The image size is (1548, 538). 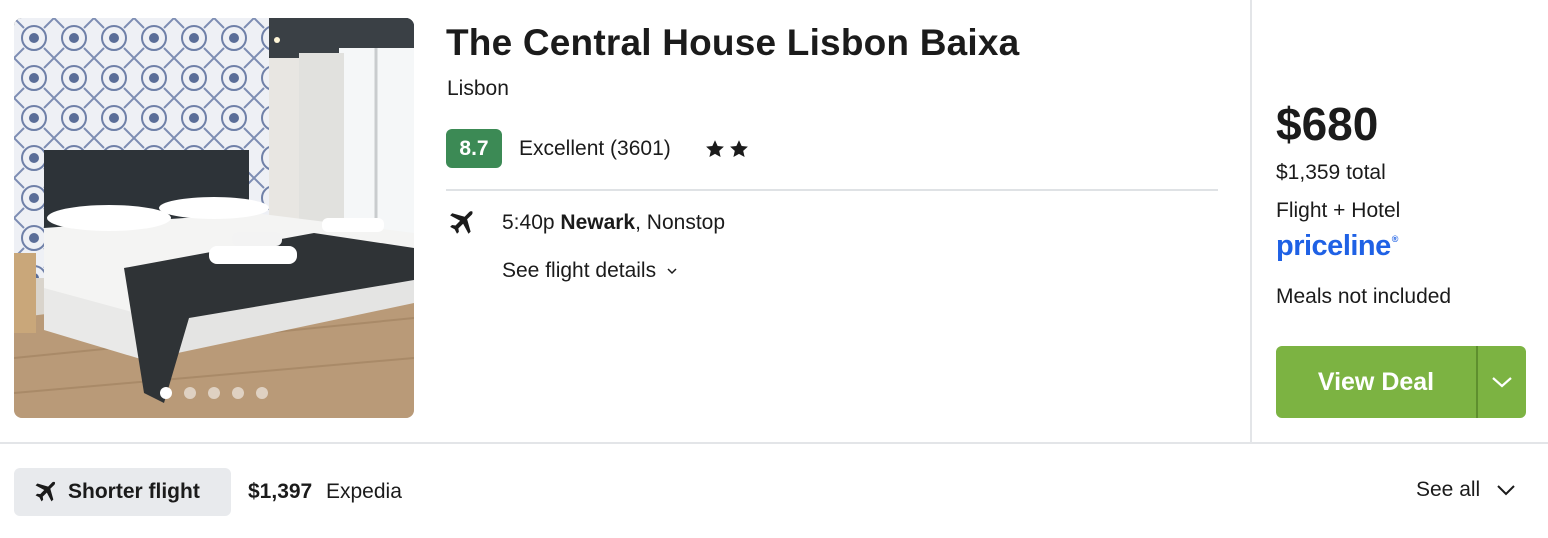 What do you see at coordinates (680, 222) in the screenshot?
I see `flight-stops: , Nonstop` at bounding box center [680, 222].